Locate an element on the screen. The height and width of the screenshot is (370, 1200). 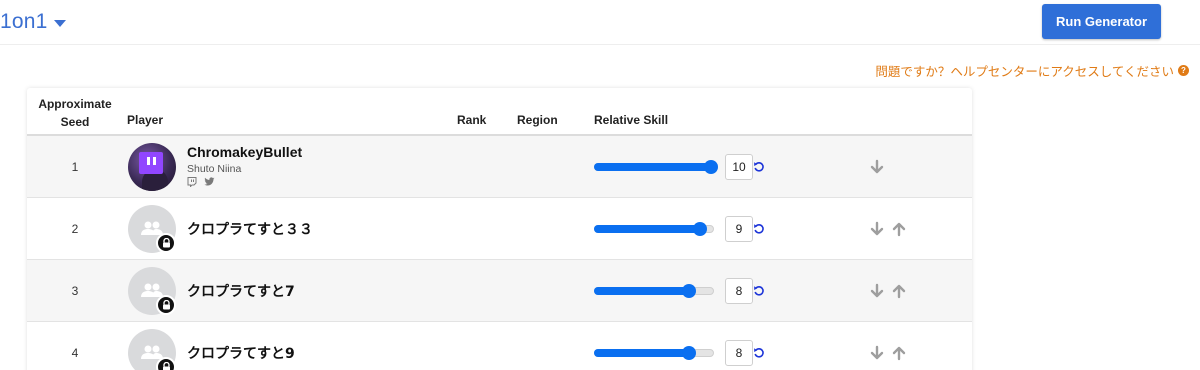
column-header-region: Region is located at coordinates (537, 120).